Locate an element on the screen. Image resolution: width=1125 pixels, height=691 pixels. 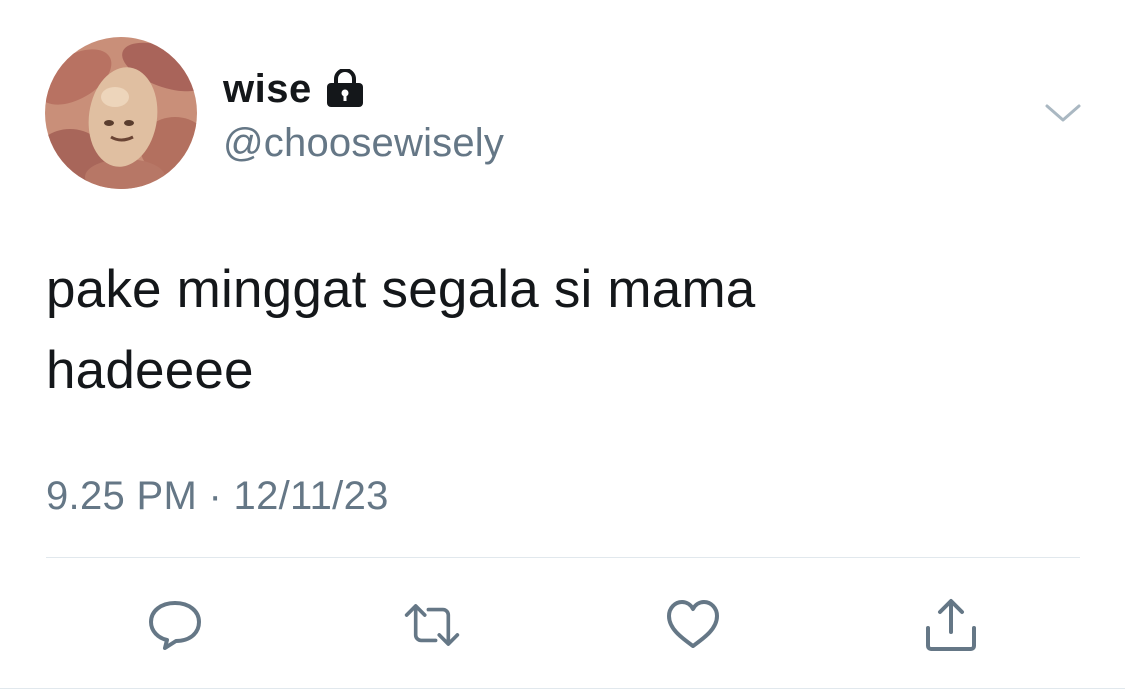
display-name: wise is located at coordinates (267, 89).